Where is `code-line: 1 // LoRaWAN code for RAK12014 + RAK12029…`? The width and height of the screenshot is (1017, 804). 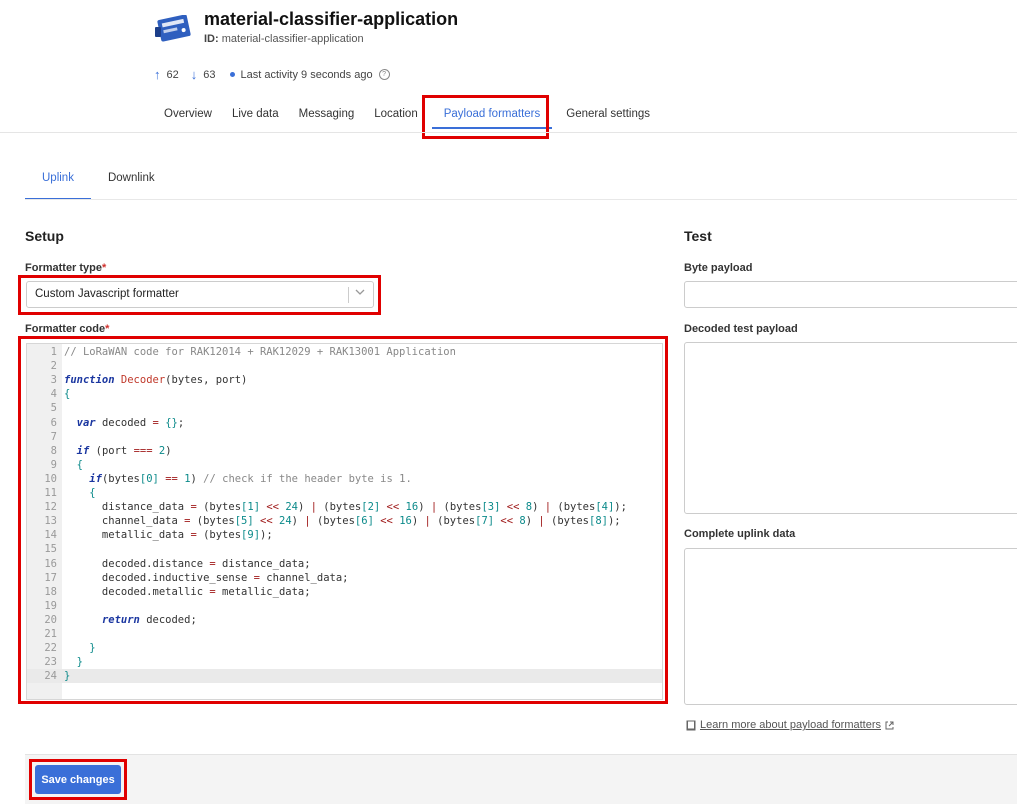
code-line: 1 // LoRaWAN code for RAK12014 + RAK12029… is located at coordinates (344, 352).